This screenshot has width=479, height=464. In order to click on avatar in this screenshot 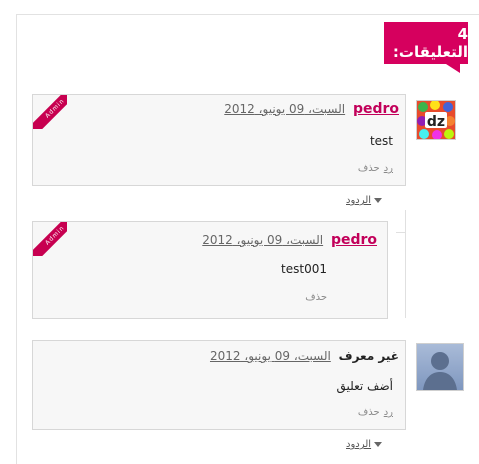, I will do `click(440, 367)`.